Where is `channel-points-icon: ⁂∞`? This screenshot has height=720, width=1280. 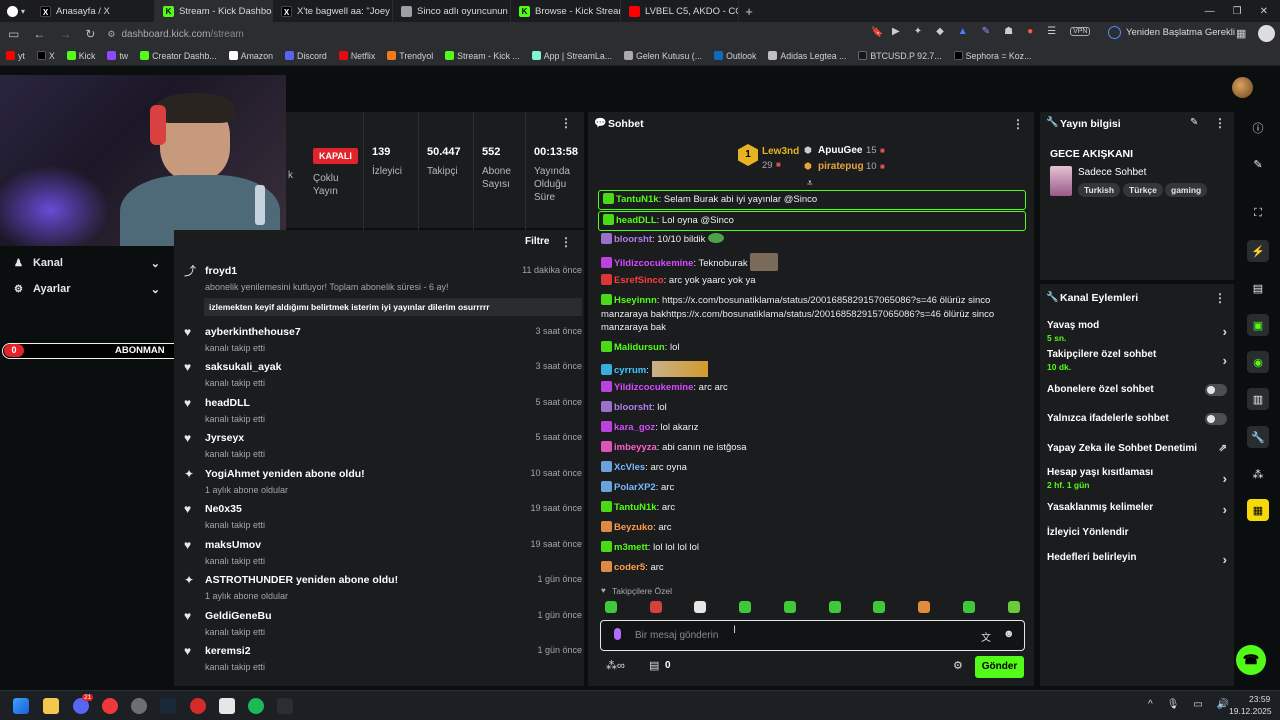 channel-points-icon: ⁂∞ is located at coordinates (615, 665).